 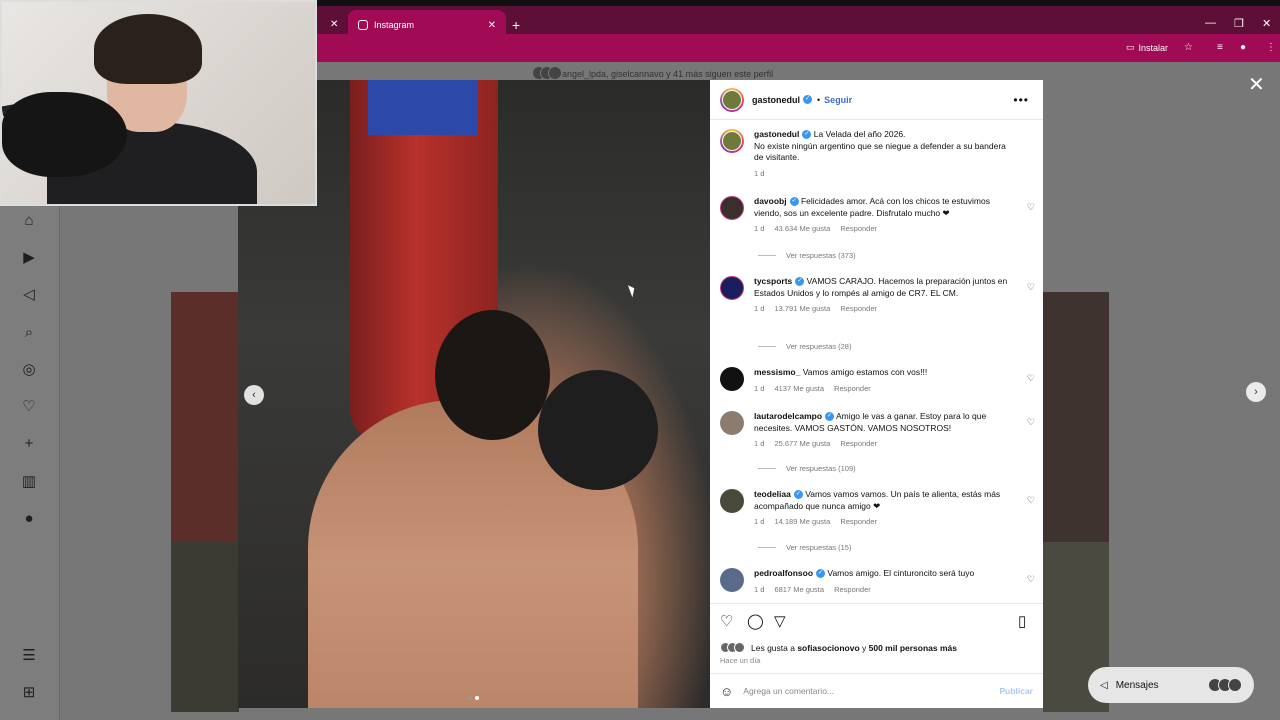 I want to click on notifications-heart-icon: ♡, so click(x=29, y=407).